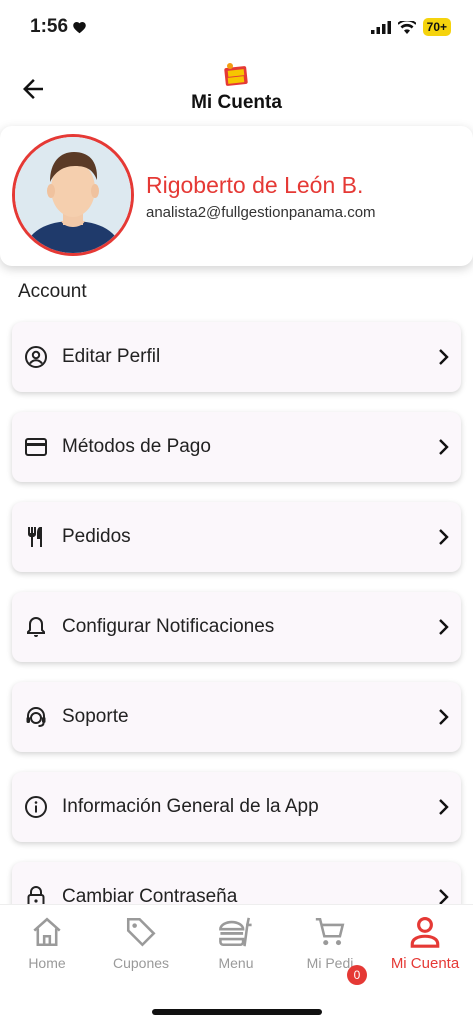 The width and height of the screenshot is (473, 1024). What do you see at coordinates (236, 28) in the screenshot?
I see `status-bar: 1:56 70+` at bounding box center [236, 28].